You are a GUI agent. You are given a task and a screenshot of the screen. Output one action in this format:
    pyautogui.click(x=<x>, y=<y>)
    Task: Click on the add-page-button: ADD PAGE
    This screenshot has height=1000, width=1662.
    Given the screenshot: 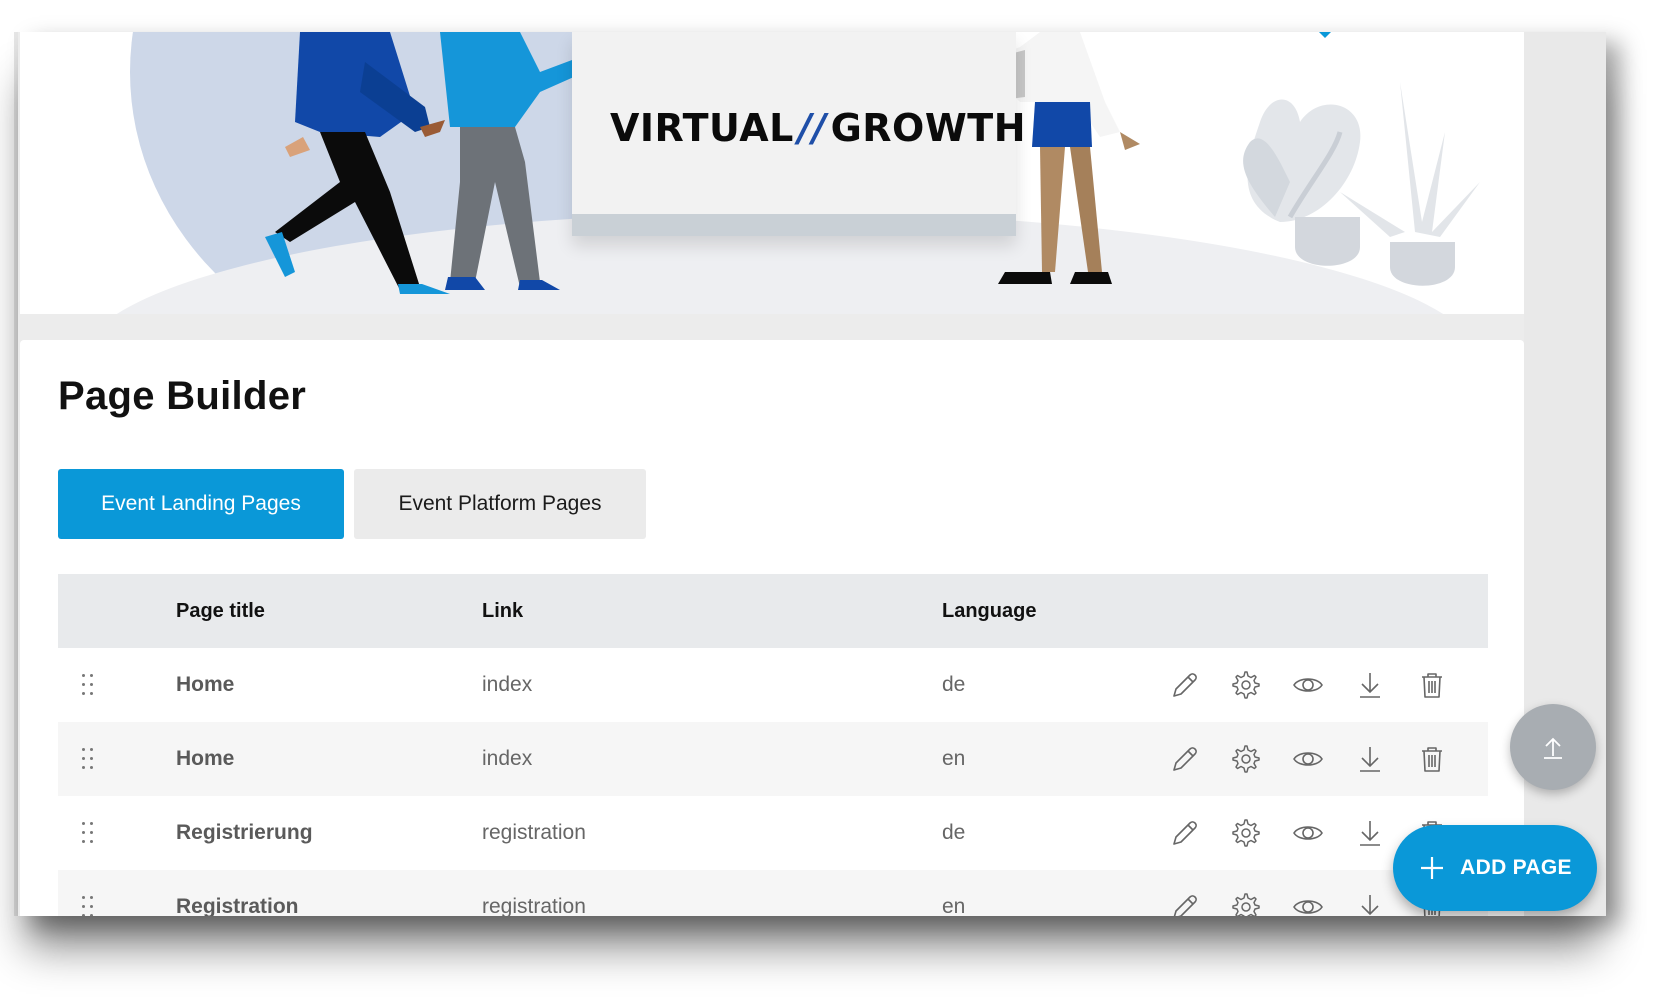 What is the action you would take?
    pyautogui.click(x=1495, y=868)
    